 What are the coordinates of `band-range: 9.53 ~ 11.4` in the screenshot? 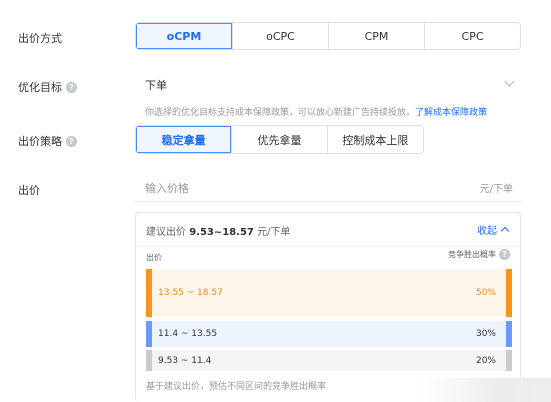 It's located at (185, 360).